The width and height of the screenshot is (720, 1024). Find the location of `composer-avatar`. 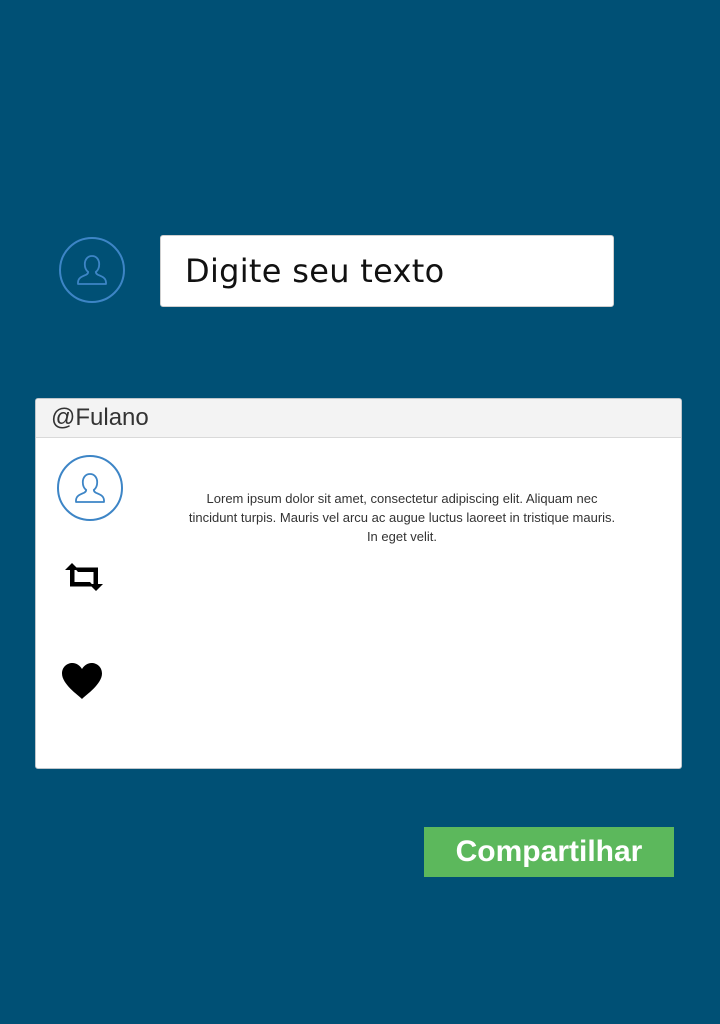

composer-avatar is located at coordinates (92, 270).